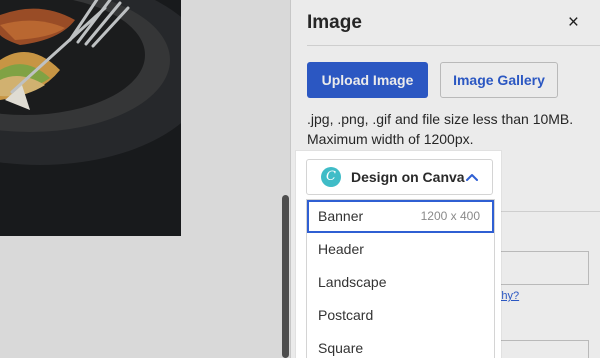 This screenshot has width=600, height=358. I want to click on menu-item-label: Postcard, so click(346, 315).